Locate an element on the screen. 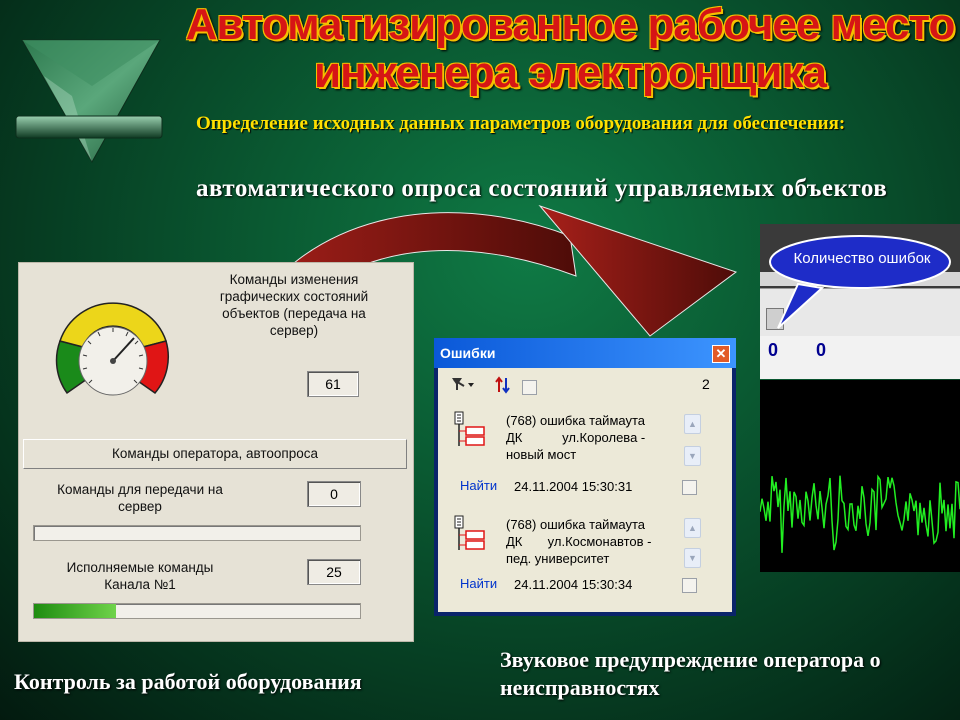  sort-arrows-icon is located at coordinates (503, 385).